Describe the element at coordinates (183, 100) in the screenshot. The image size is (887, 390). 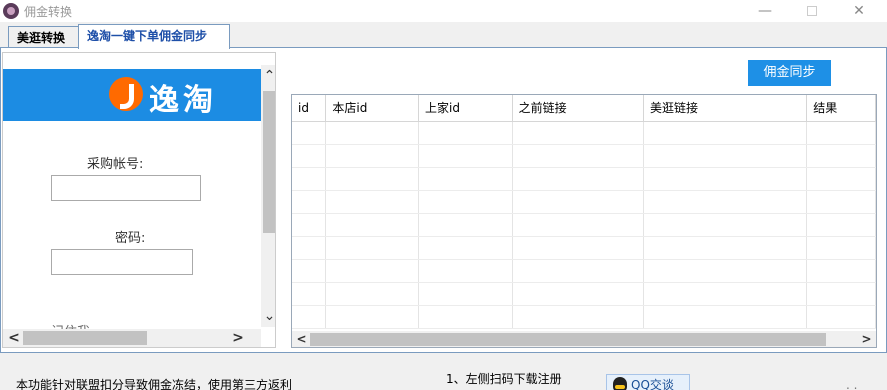
I see `yitao-logo-text: 逸淘` at that location.